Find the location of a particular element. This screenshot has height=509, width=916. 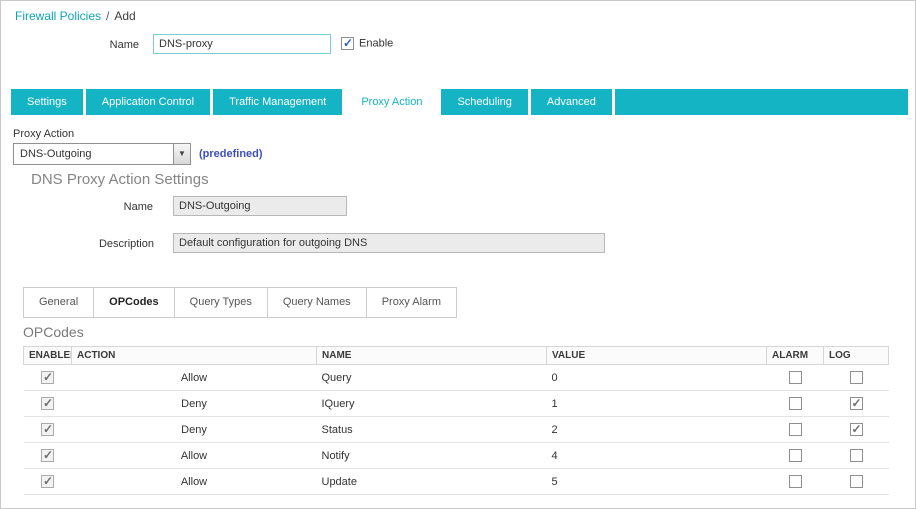

table-row: AllowQuery0 is located at coordinates (456, 377).